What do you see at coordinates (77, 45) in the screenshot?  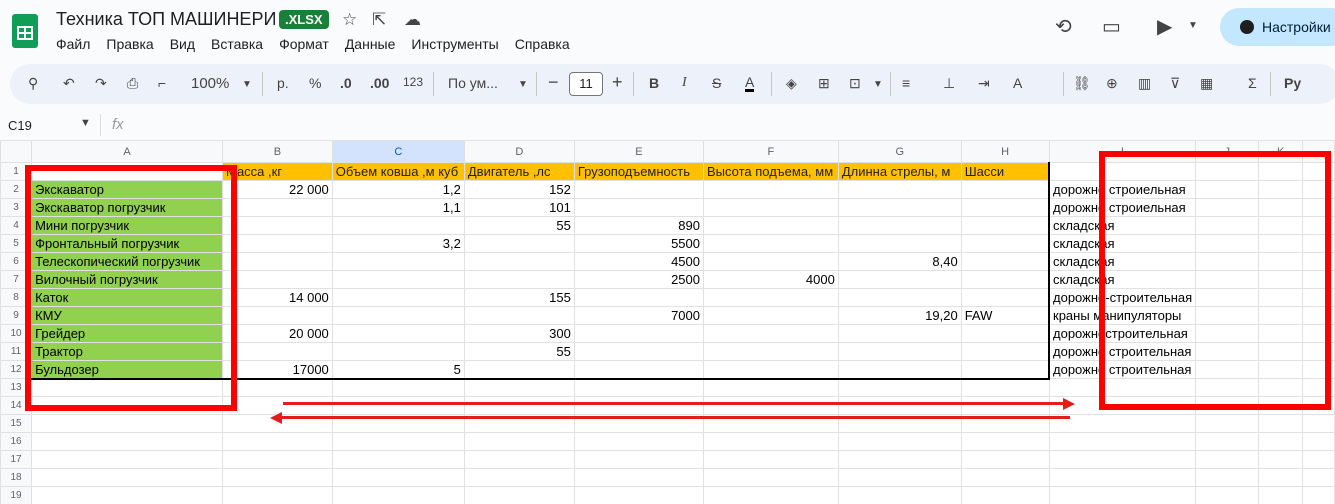 I see `menu-item: Файл` at bounding box center [77, 45].